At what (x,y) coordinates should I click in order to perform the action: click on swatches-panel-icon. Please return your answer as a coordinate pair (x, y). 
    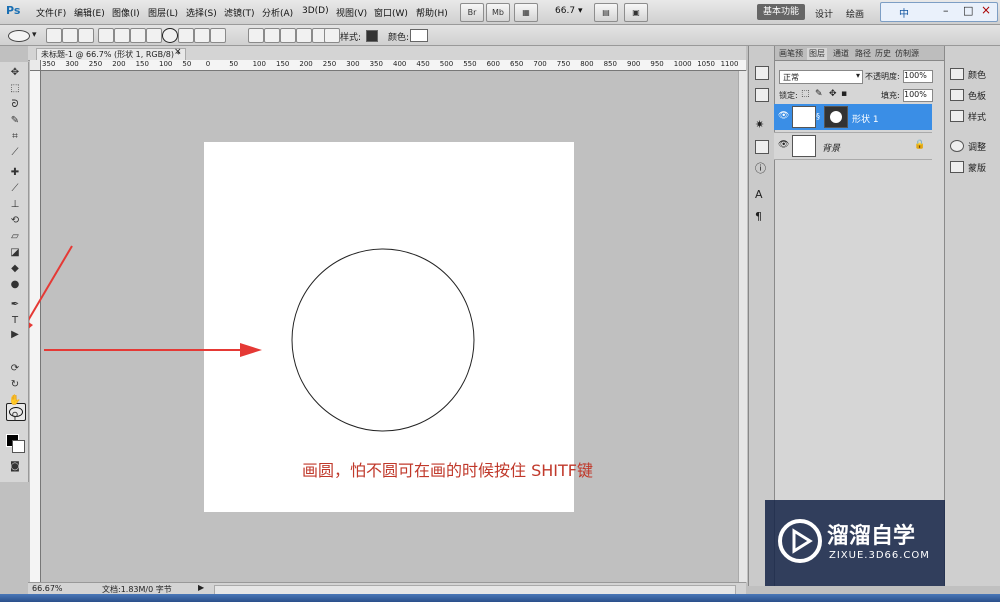
    Looking at the image, I should click on (957, 95).